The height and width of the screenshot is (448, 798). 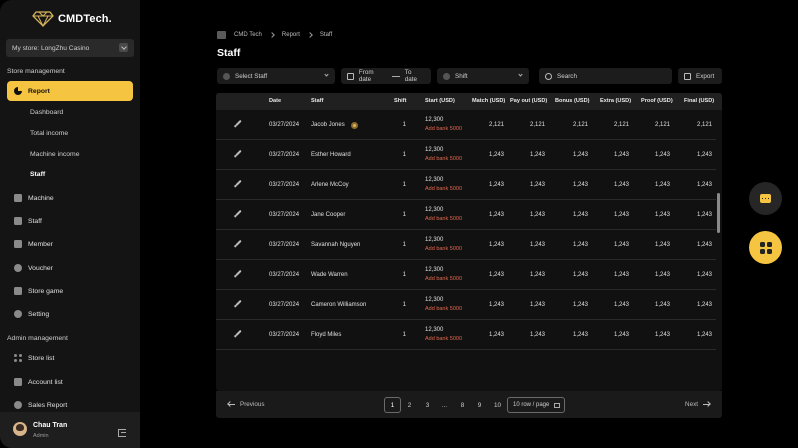 I want to click on column-header-shift: Shift, so click(x=400, y=101).